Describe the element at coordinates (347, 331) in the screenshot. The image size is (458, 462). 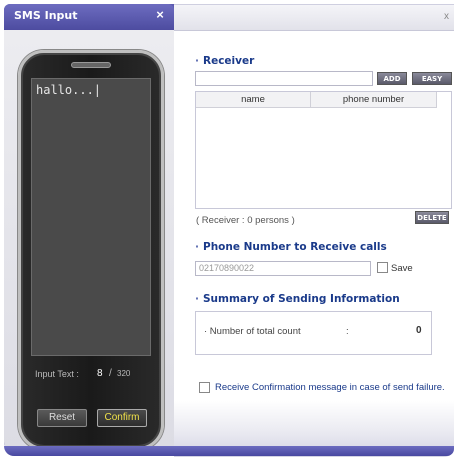
I see `total-count-colon: :` at that location.